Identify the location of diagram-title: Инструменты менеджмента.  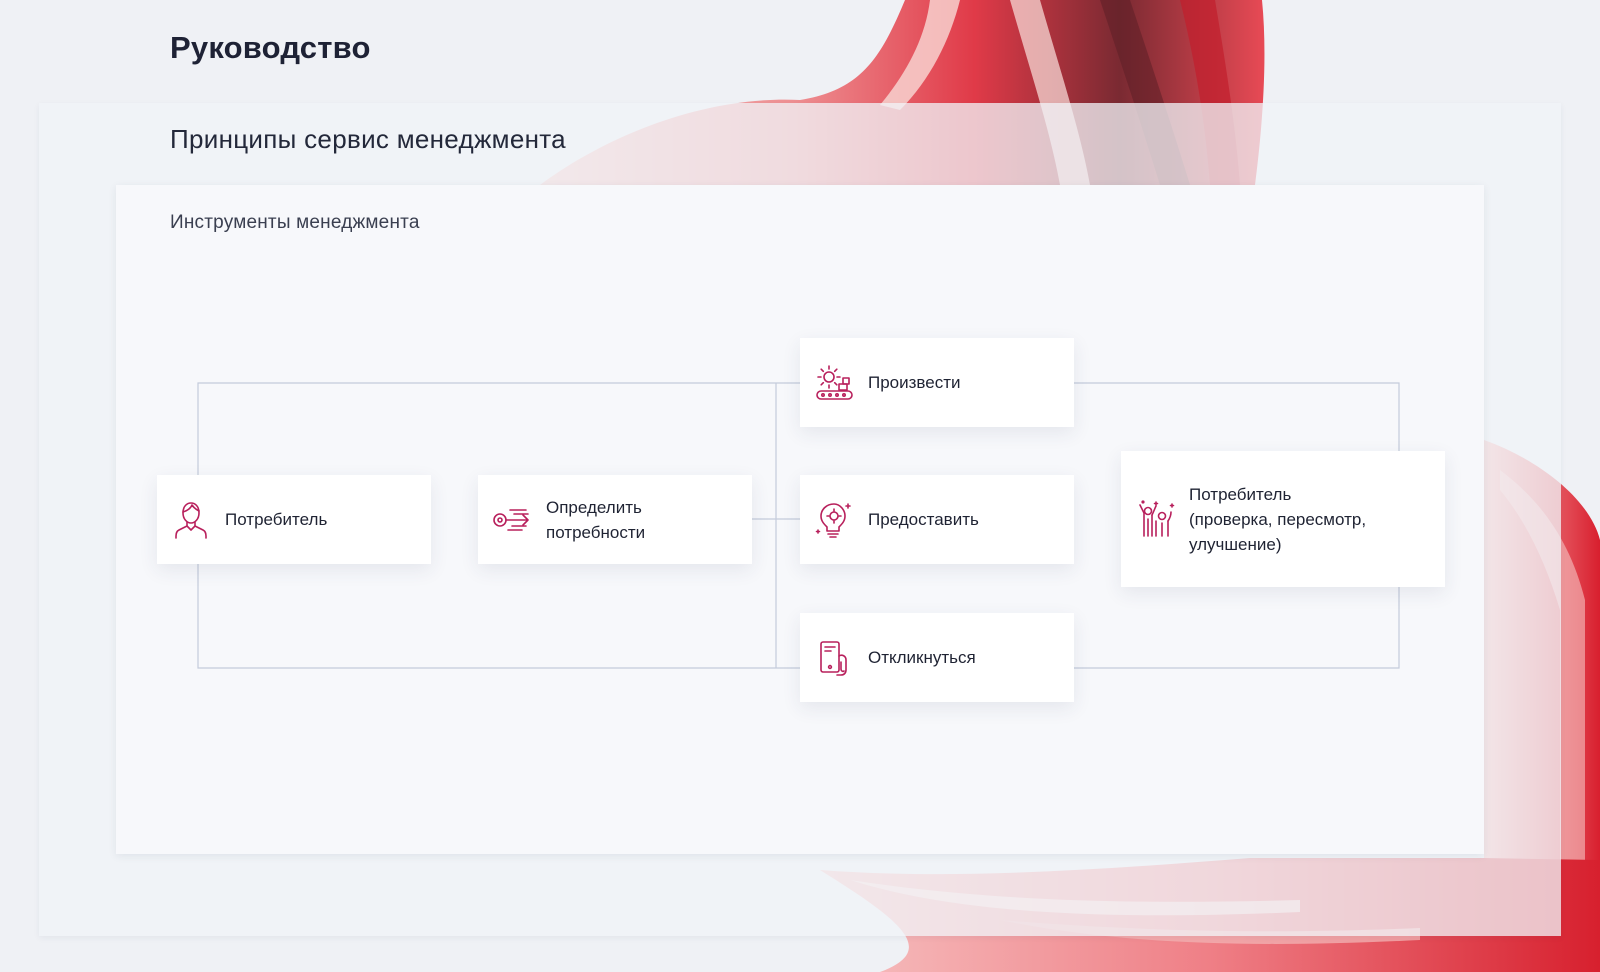
(295, 222).